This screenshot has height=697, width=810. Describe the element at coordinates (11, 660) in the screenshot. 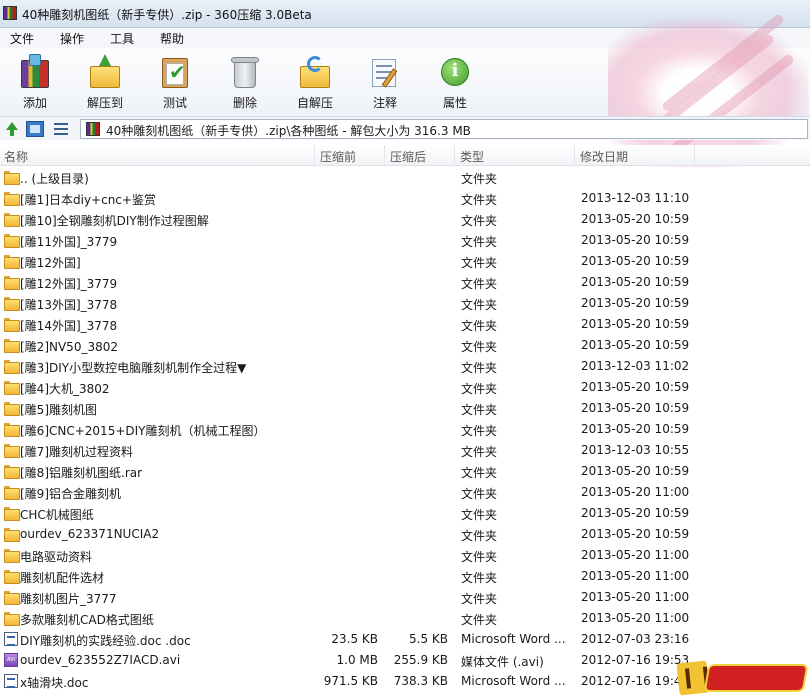

I see `video-file-icon` at that location.